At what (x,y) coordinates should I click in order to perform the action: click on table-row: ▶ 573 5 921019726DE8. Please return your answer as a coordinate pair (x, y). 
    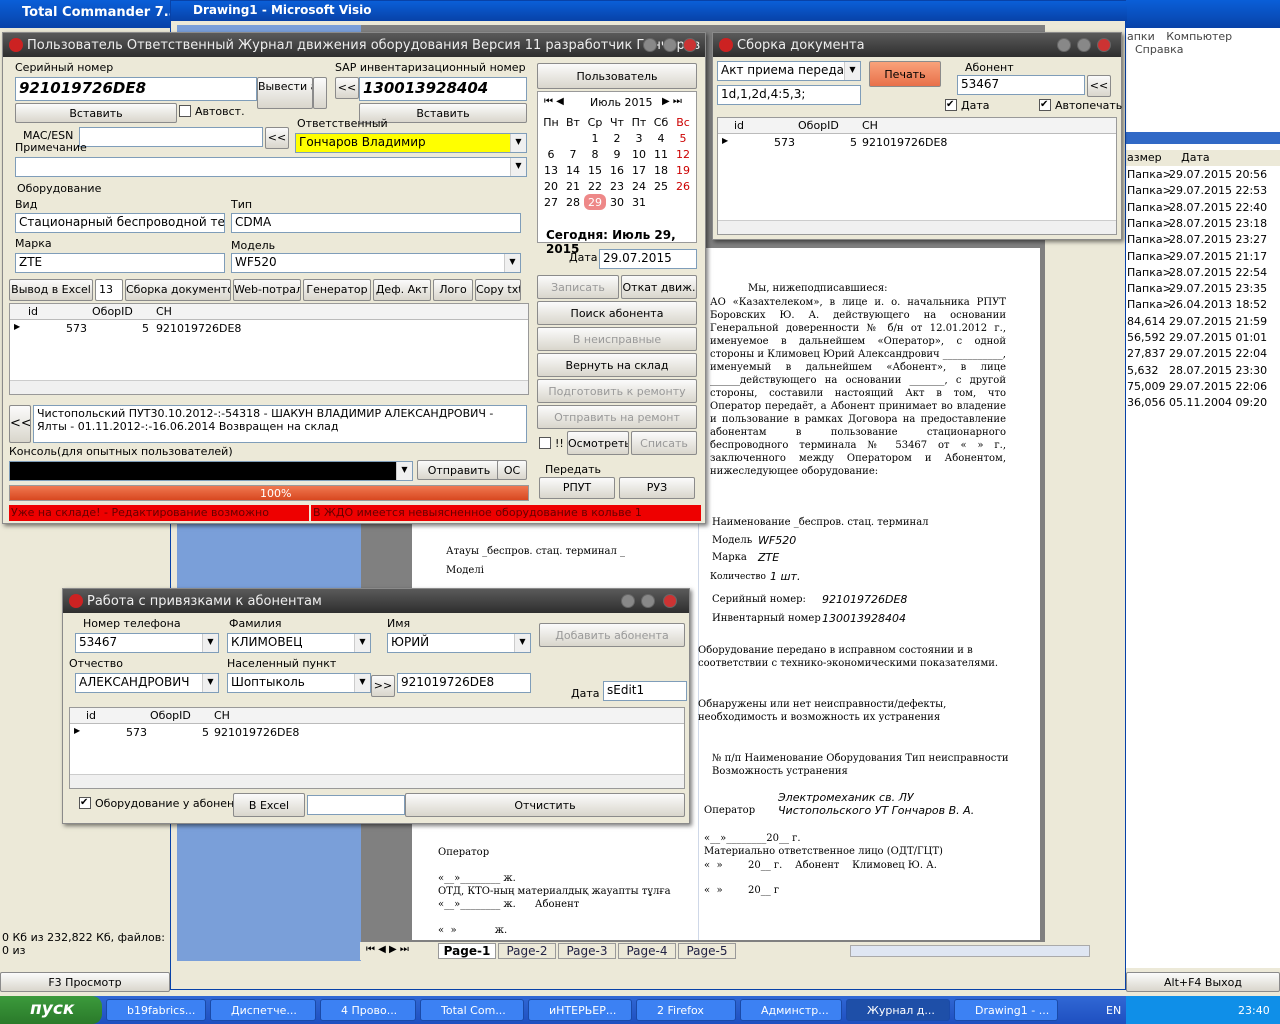
    Looking at the image, I should click on (377, 733).